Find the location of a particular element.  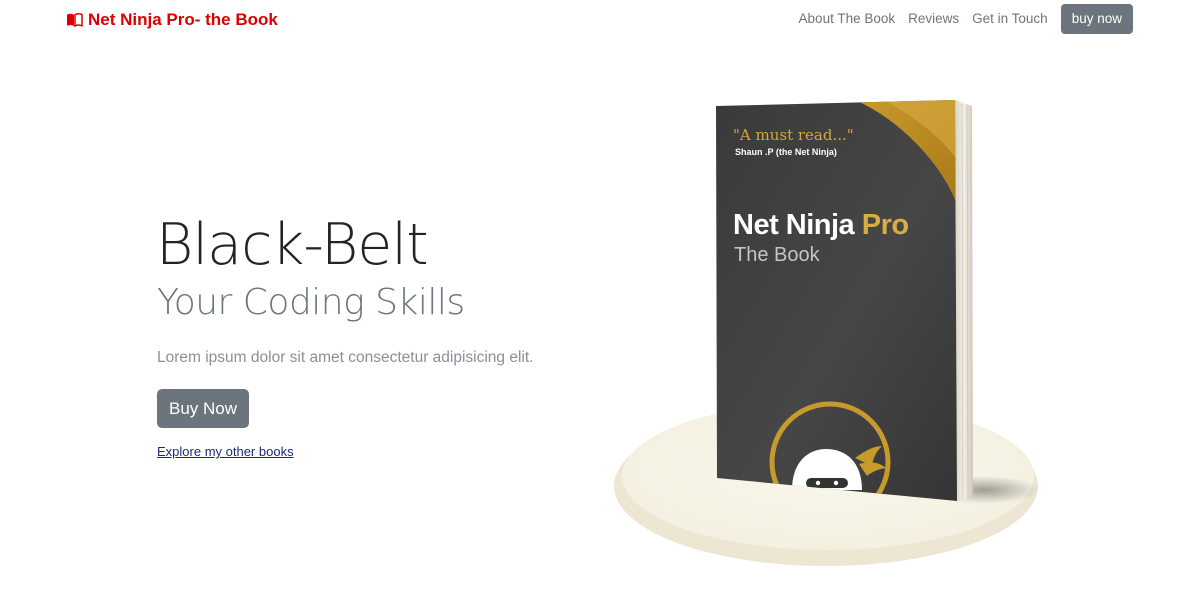

brand-link: Net Ninja Pro- the Book is located at coordinates (172, 20).